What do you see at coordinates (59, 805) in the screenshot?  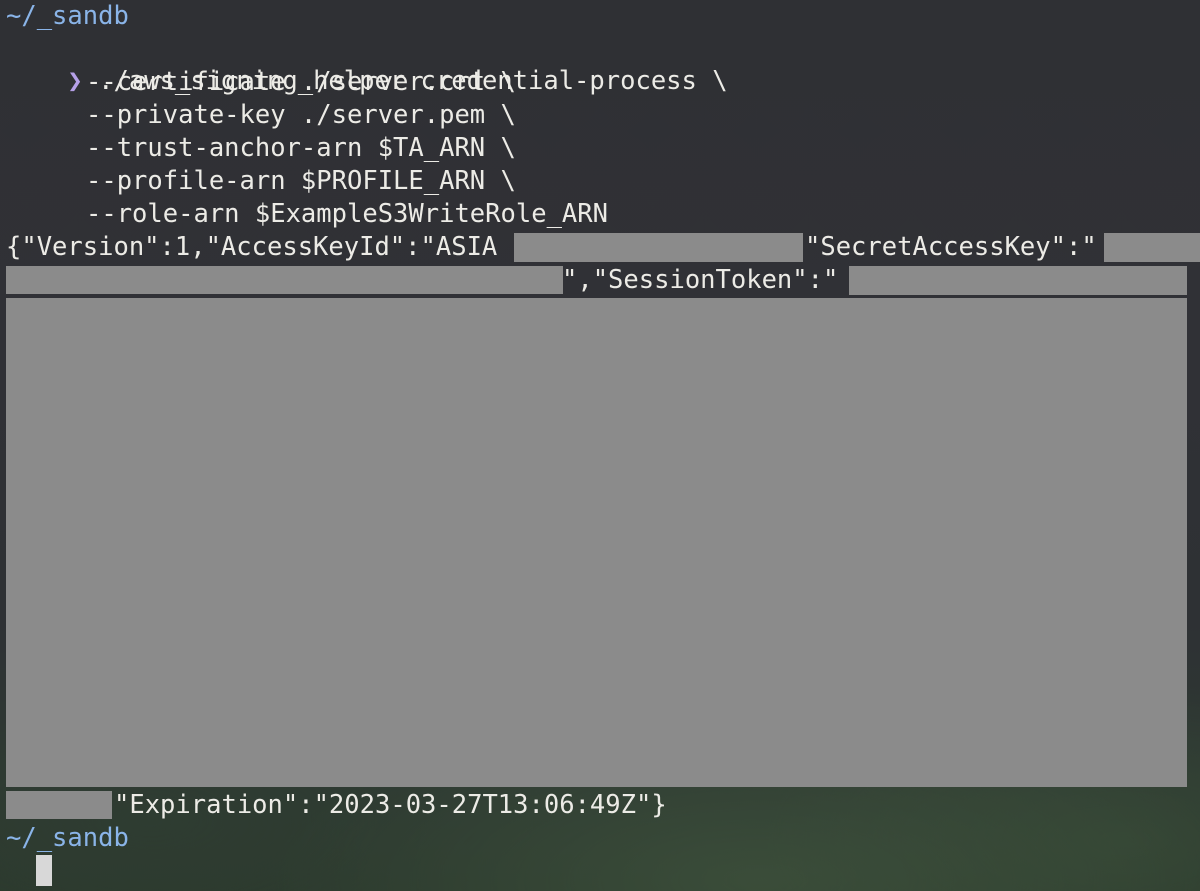 I see `redaction-session-token-end` at bounding box center [59, 805].